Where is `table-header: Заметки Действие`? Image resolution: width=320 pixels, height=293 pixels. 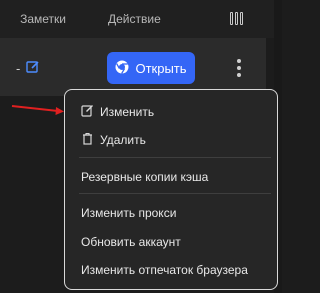
table-header: Заметки Действие is located at coordinates (137, 19).